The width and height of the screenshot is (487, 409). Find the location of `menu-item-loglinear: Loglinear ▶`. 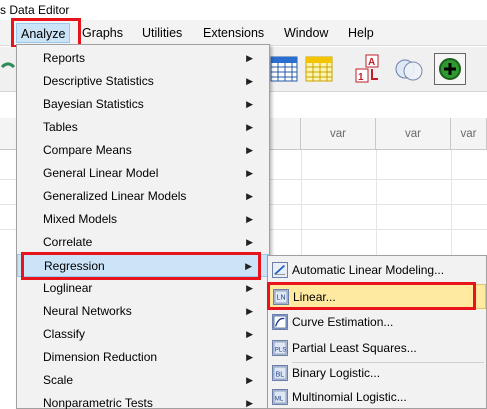

menu-item-loglinear: Loglinear ▶ is located at coordinates (143, 288).